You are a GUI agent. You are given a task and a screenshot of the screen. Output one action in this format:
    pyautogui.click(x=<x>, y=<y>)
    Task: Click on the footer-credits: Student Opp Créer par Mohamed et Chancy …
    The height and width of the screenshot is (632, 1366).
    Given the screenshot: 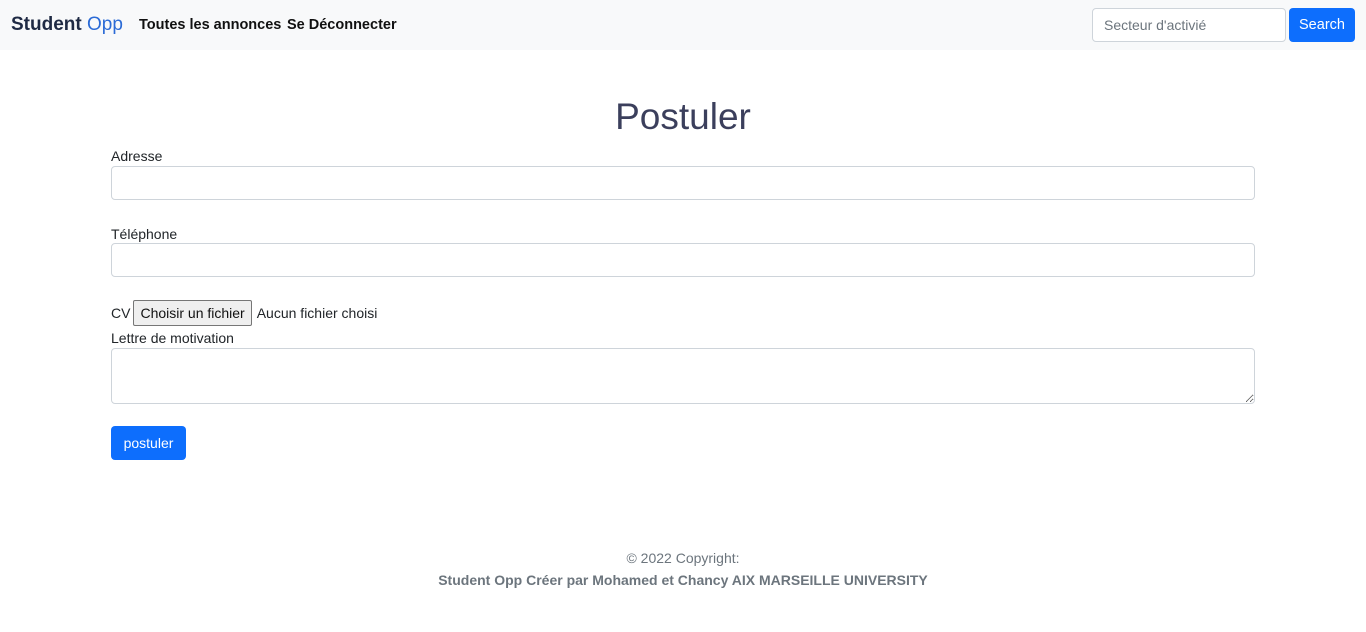 What is the action you would take?
    pyautogui.click(x=683, y=580)
    